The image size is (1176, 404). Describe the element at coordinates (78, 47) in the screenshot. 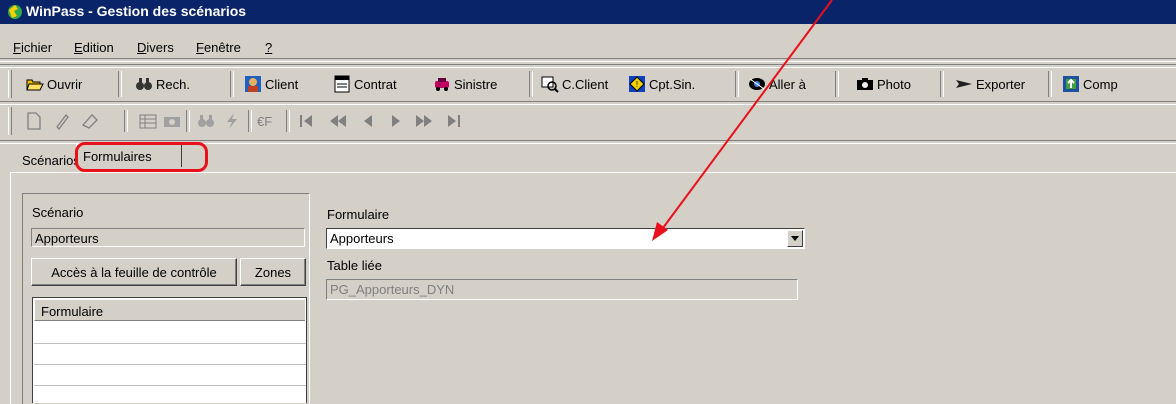

I see `menu-edition-accel: E` at that location.